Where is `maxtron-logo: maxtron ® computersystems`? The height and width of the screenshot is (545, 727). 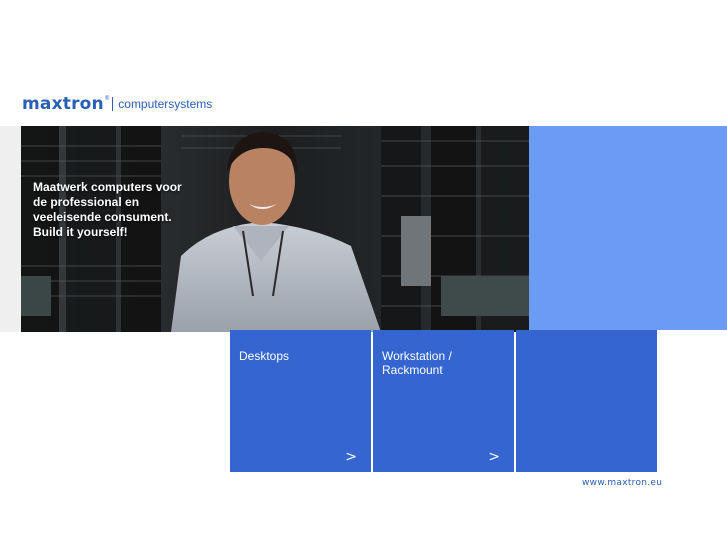 maxtron-logo: maxtron ® computersystems is located at coordinates (117, 104).